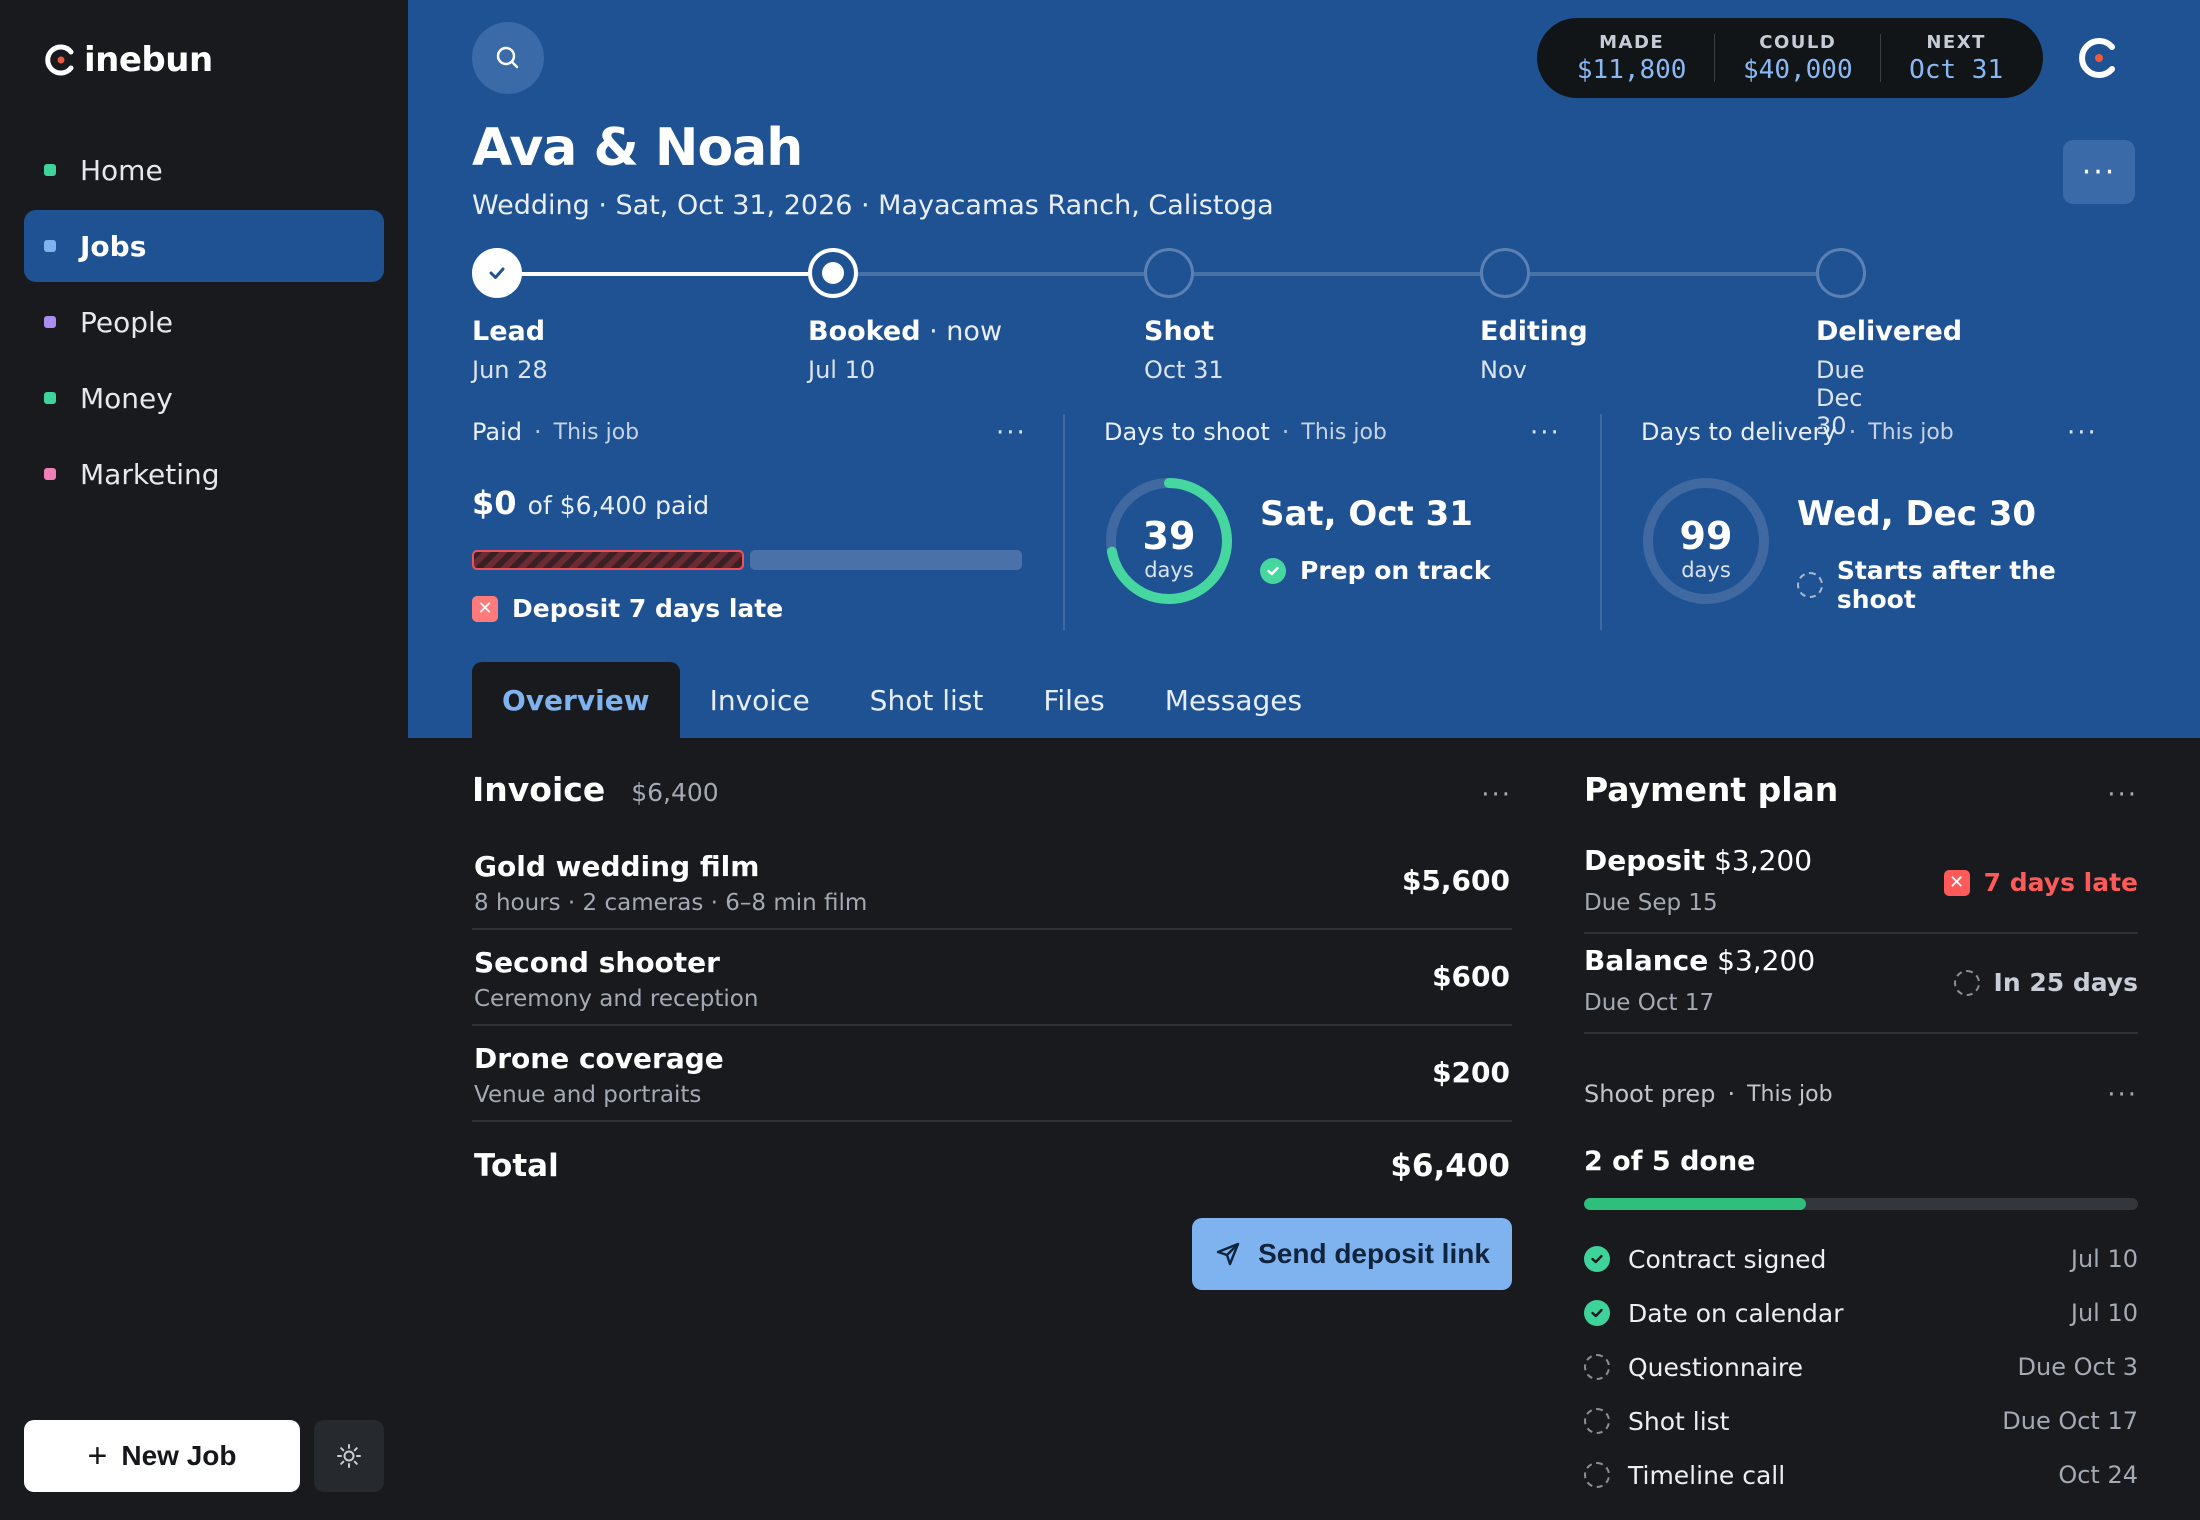 This screenshot has width=2200, height=1520. I want to click on stat-next: NEXT Oct 31, so click(1956, 58).